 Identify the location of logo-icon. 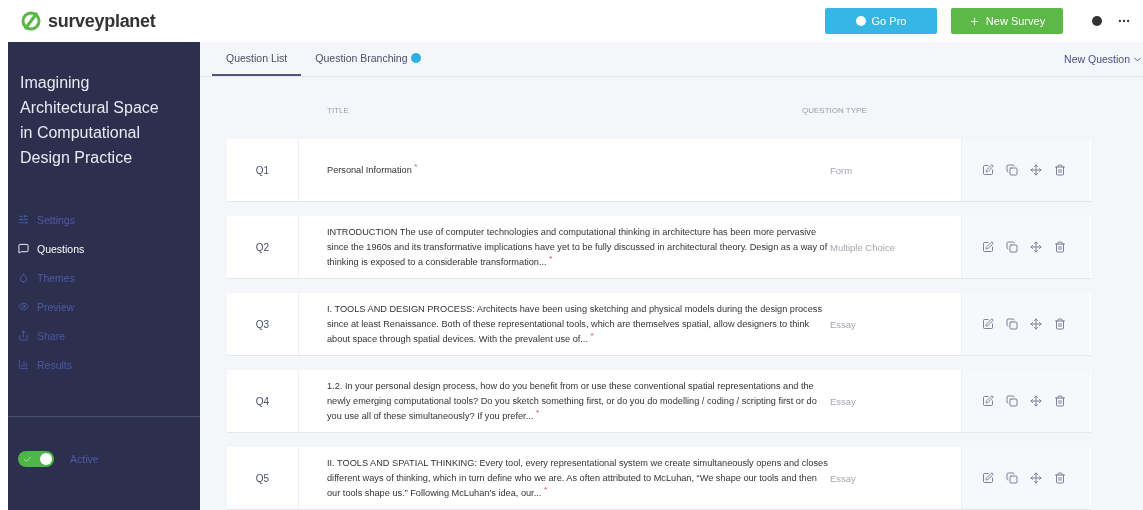
(31, 21).